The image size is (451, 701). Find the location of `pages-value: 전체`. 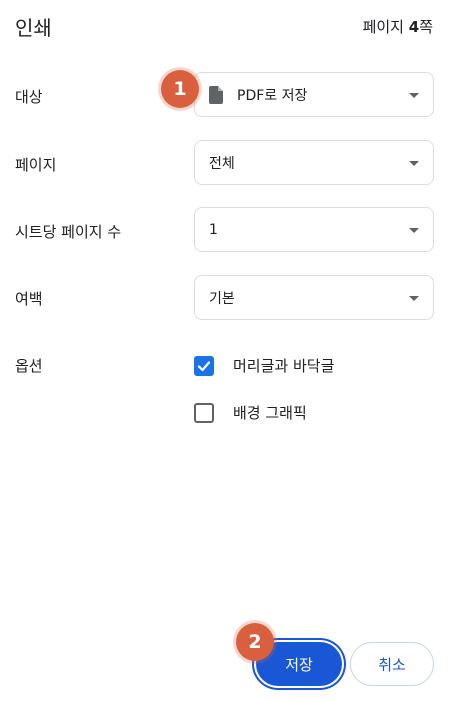

pages-value: 전체 is located at coordinates (222, 163).